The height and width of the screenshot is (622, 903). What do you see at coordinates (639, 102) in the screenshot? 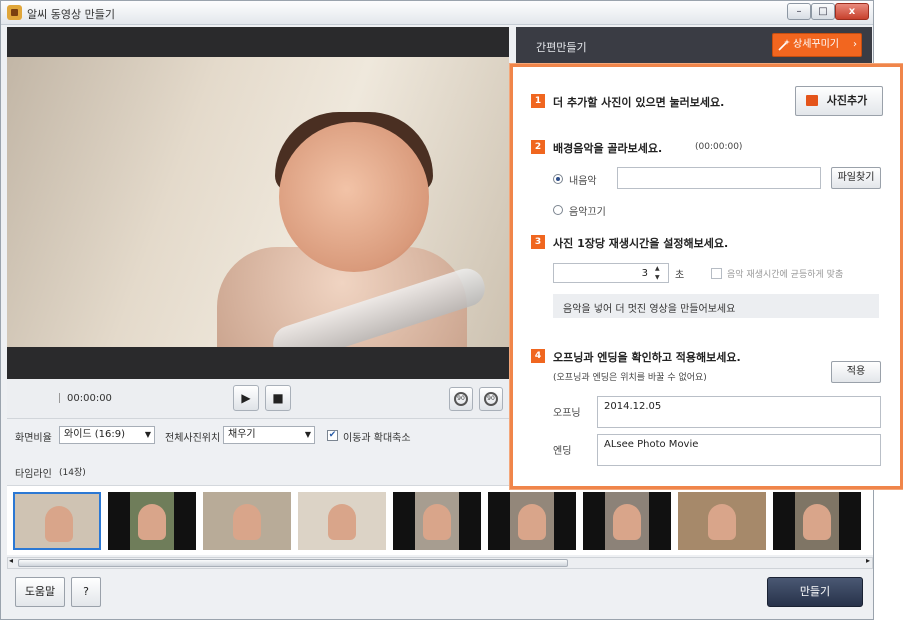
I see `step-1-text: 더 추가할 사진이 있으면 눌러보세요.` at bounding box center [639, 102].